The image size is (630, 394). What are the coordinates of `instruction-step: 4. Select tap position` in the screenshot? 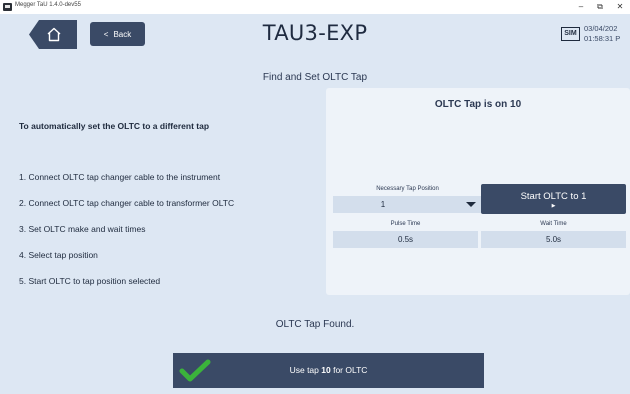 It's located at (58, 255).